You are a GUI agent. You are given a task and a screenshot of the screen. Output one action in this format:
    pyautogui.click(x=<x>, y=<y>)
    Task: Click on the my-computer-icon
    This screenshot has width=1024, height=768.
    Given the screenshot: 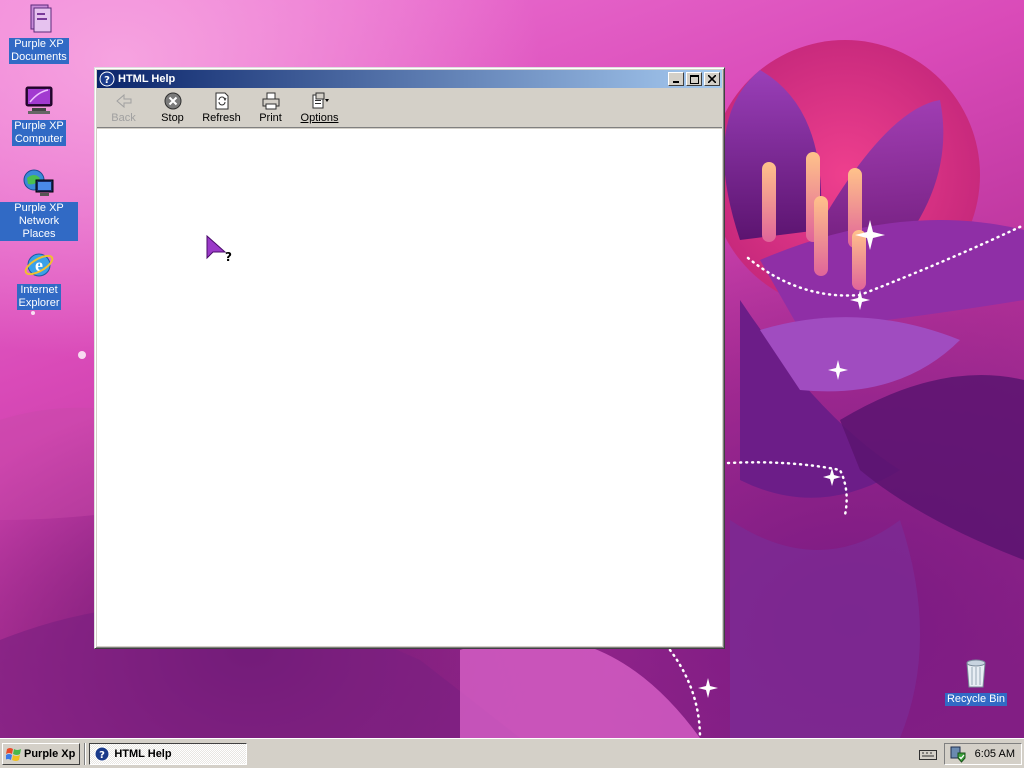 What is the action you would take?
    pyautogui.click(x=39, y=100)
    